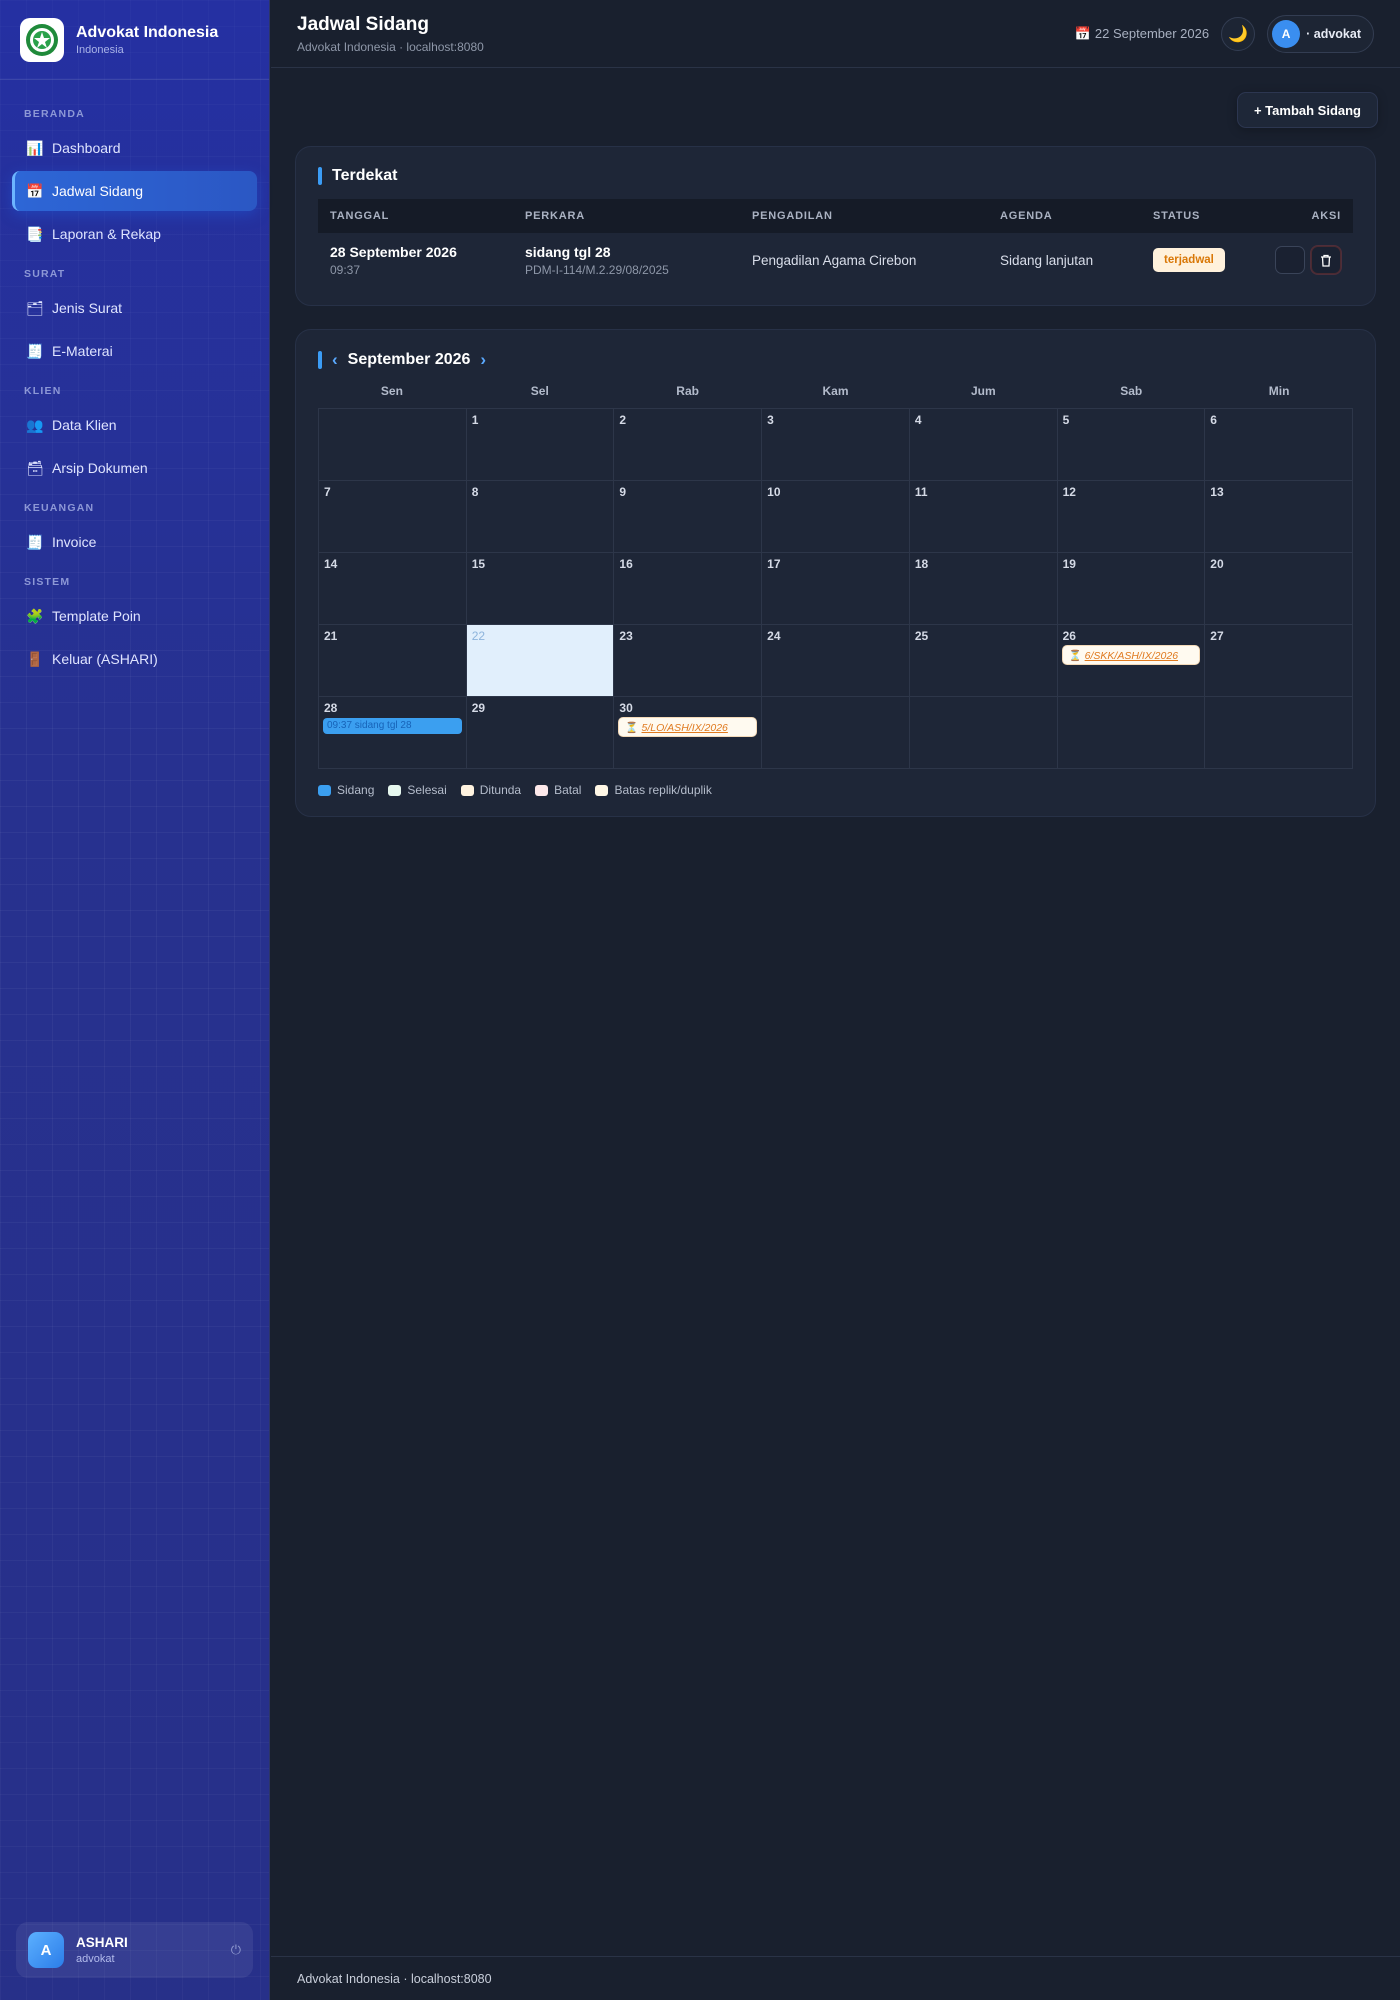  I want to click on calendar-day-cell: 6, so click(1279, 445).